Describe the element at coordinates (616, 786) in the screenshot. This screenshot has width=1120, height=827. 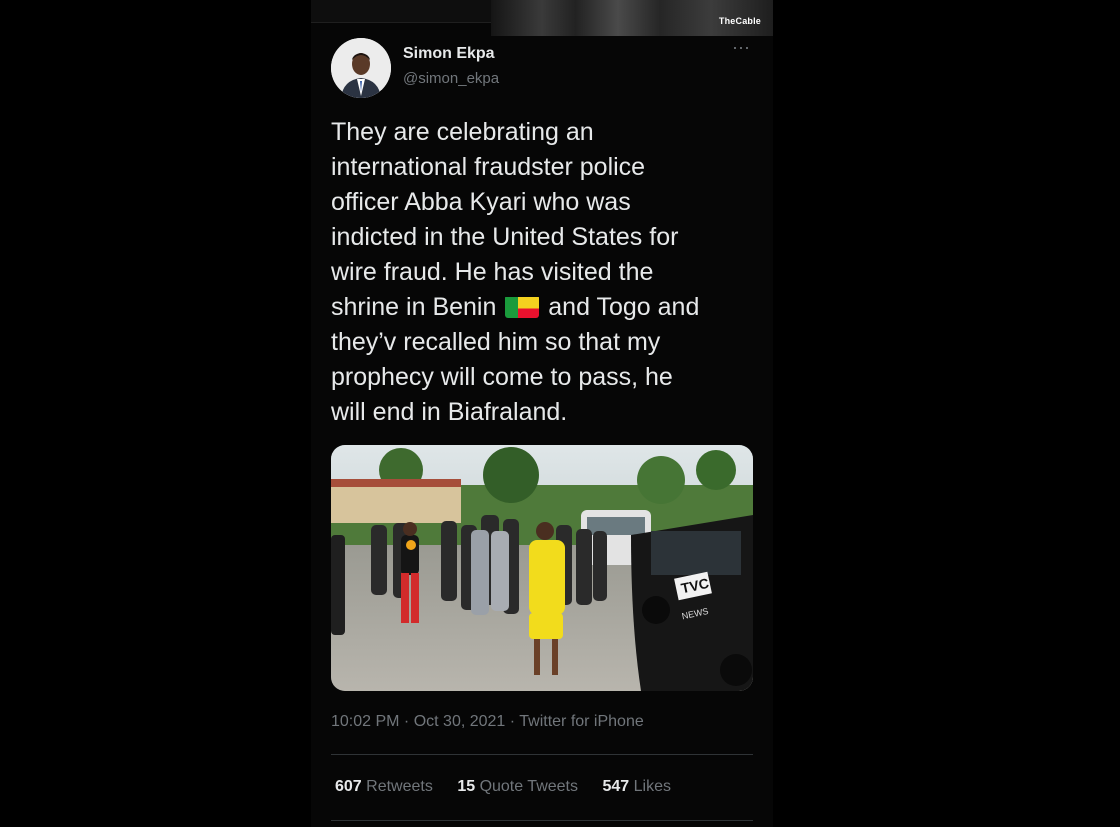
I see `likes-count: 547` at that location.